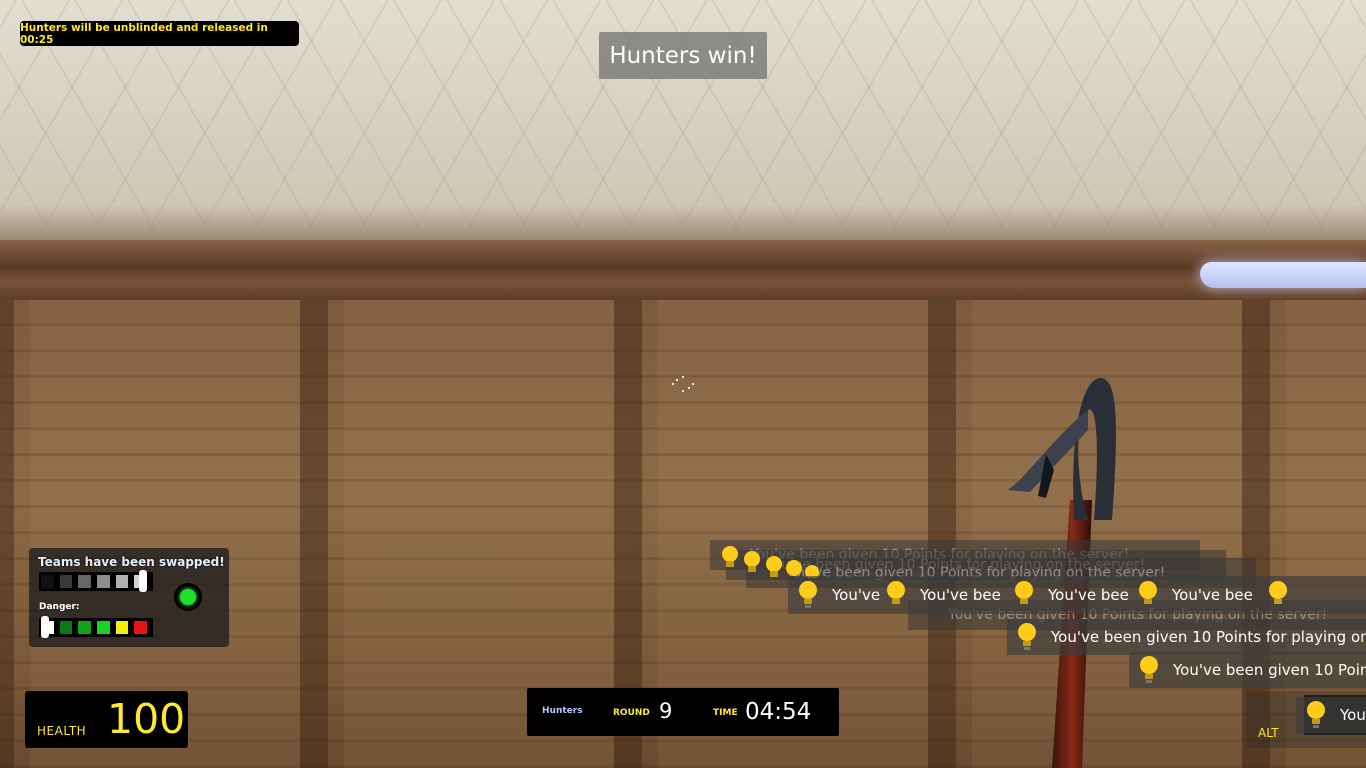 The height and width of the screenshot is (768, 1366). I want to click on teams-swapped-message: Teams have been swapped!, so click(131, 562).